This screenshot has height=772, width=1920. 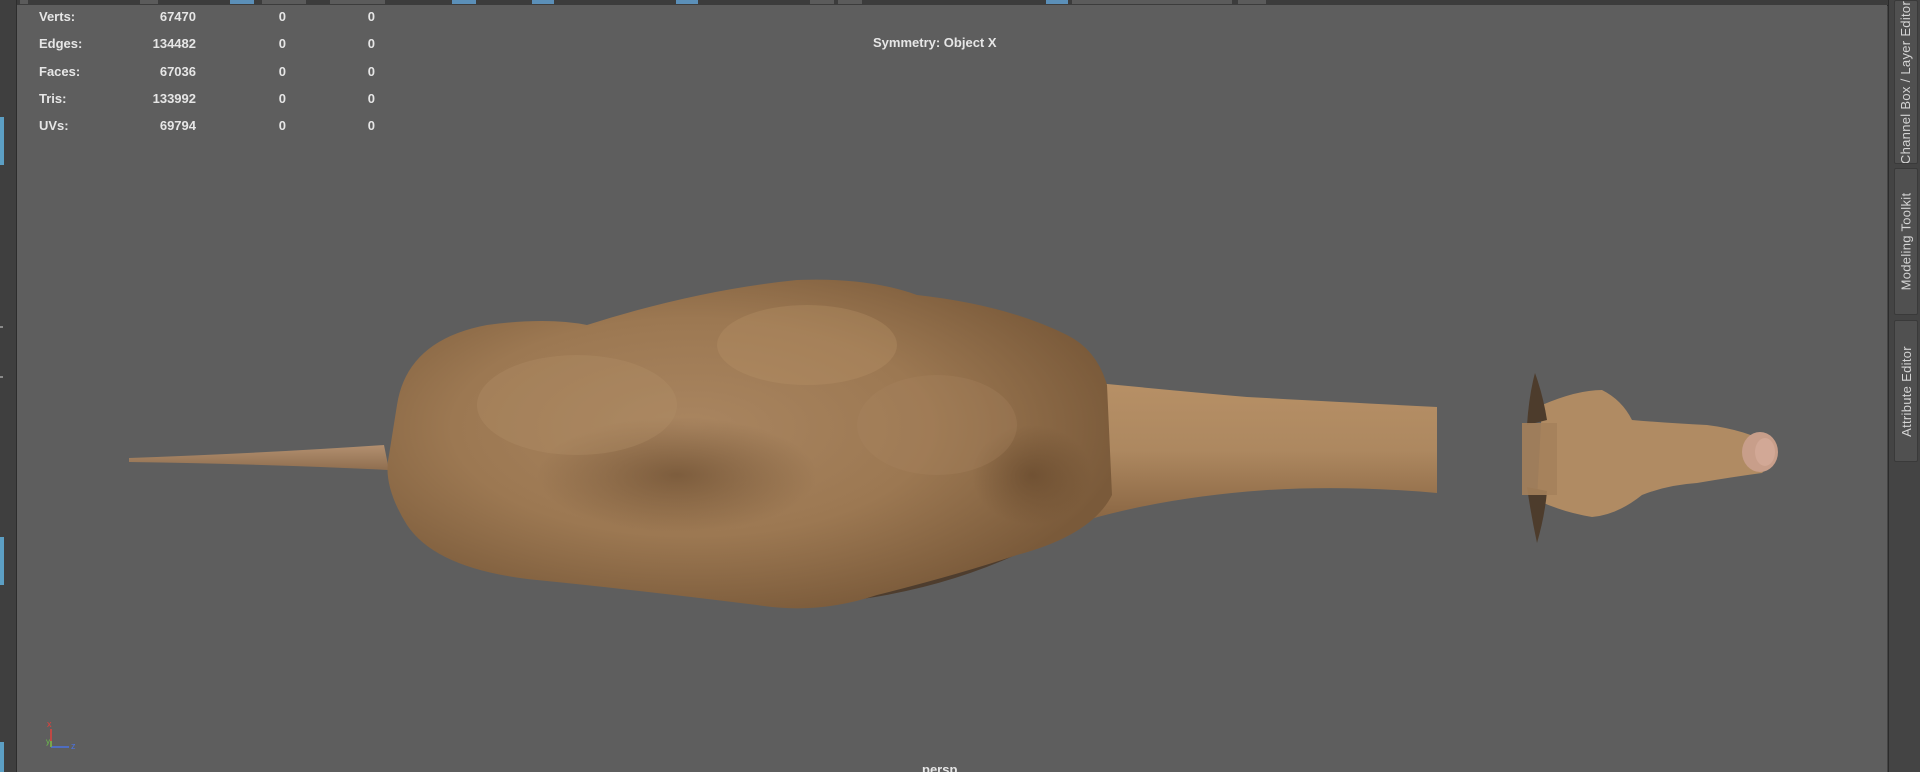 I want to click on tab-channel-box-label: Channel Box / Layer Editor, so click(x=1906, y=82).